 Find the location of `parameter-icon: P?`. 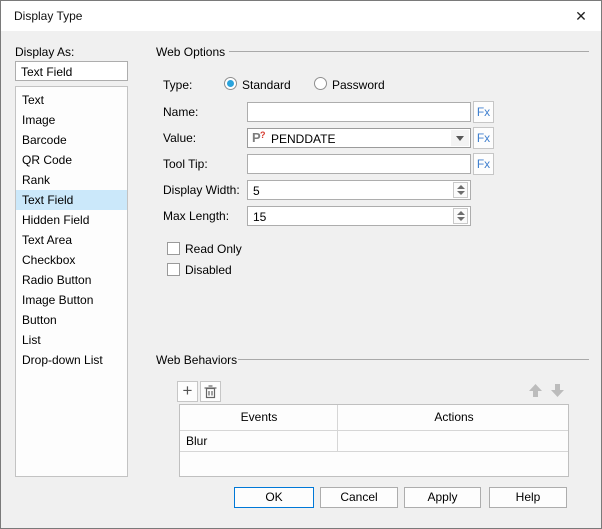

parameter-icon: P? is located at coordinates (259, 137).